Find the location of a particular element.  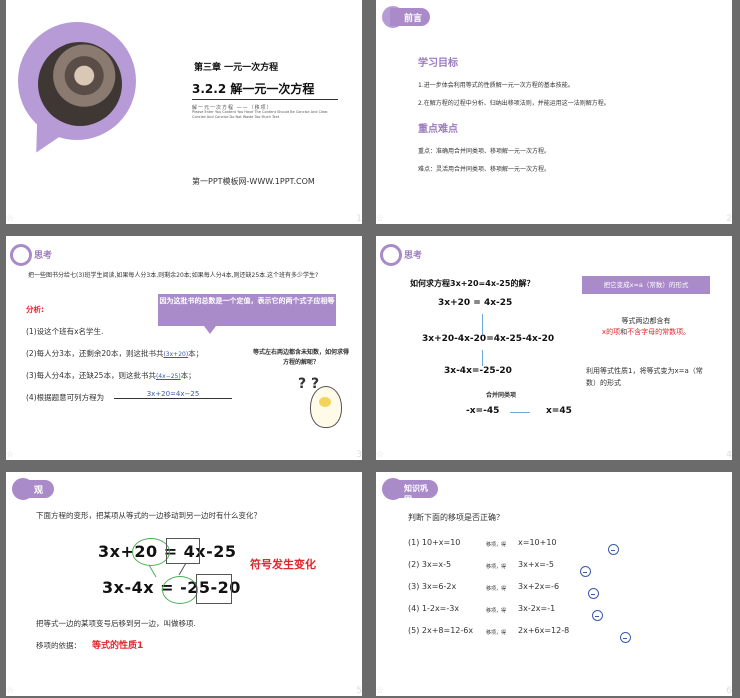

item-equation: (1) 10+x=10 is located at coordinates (434, 542).